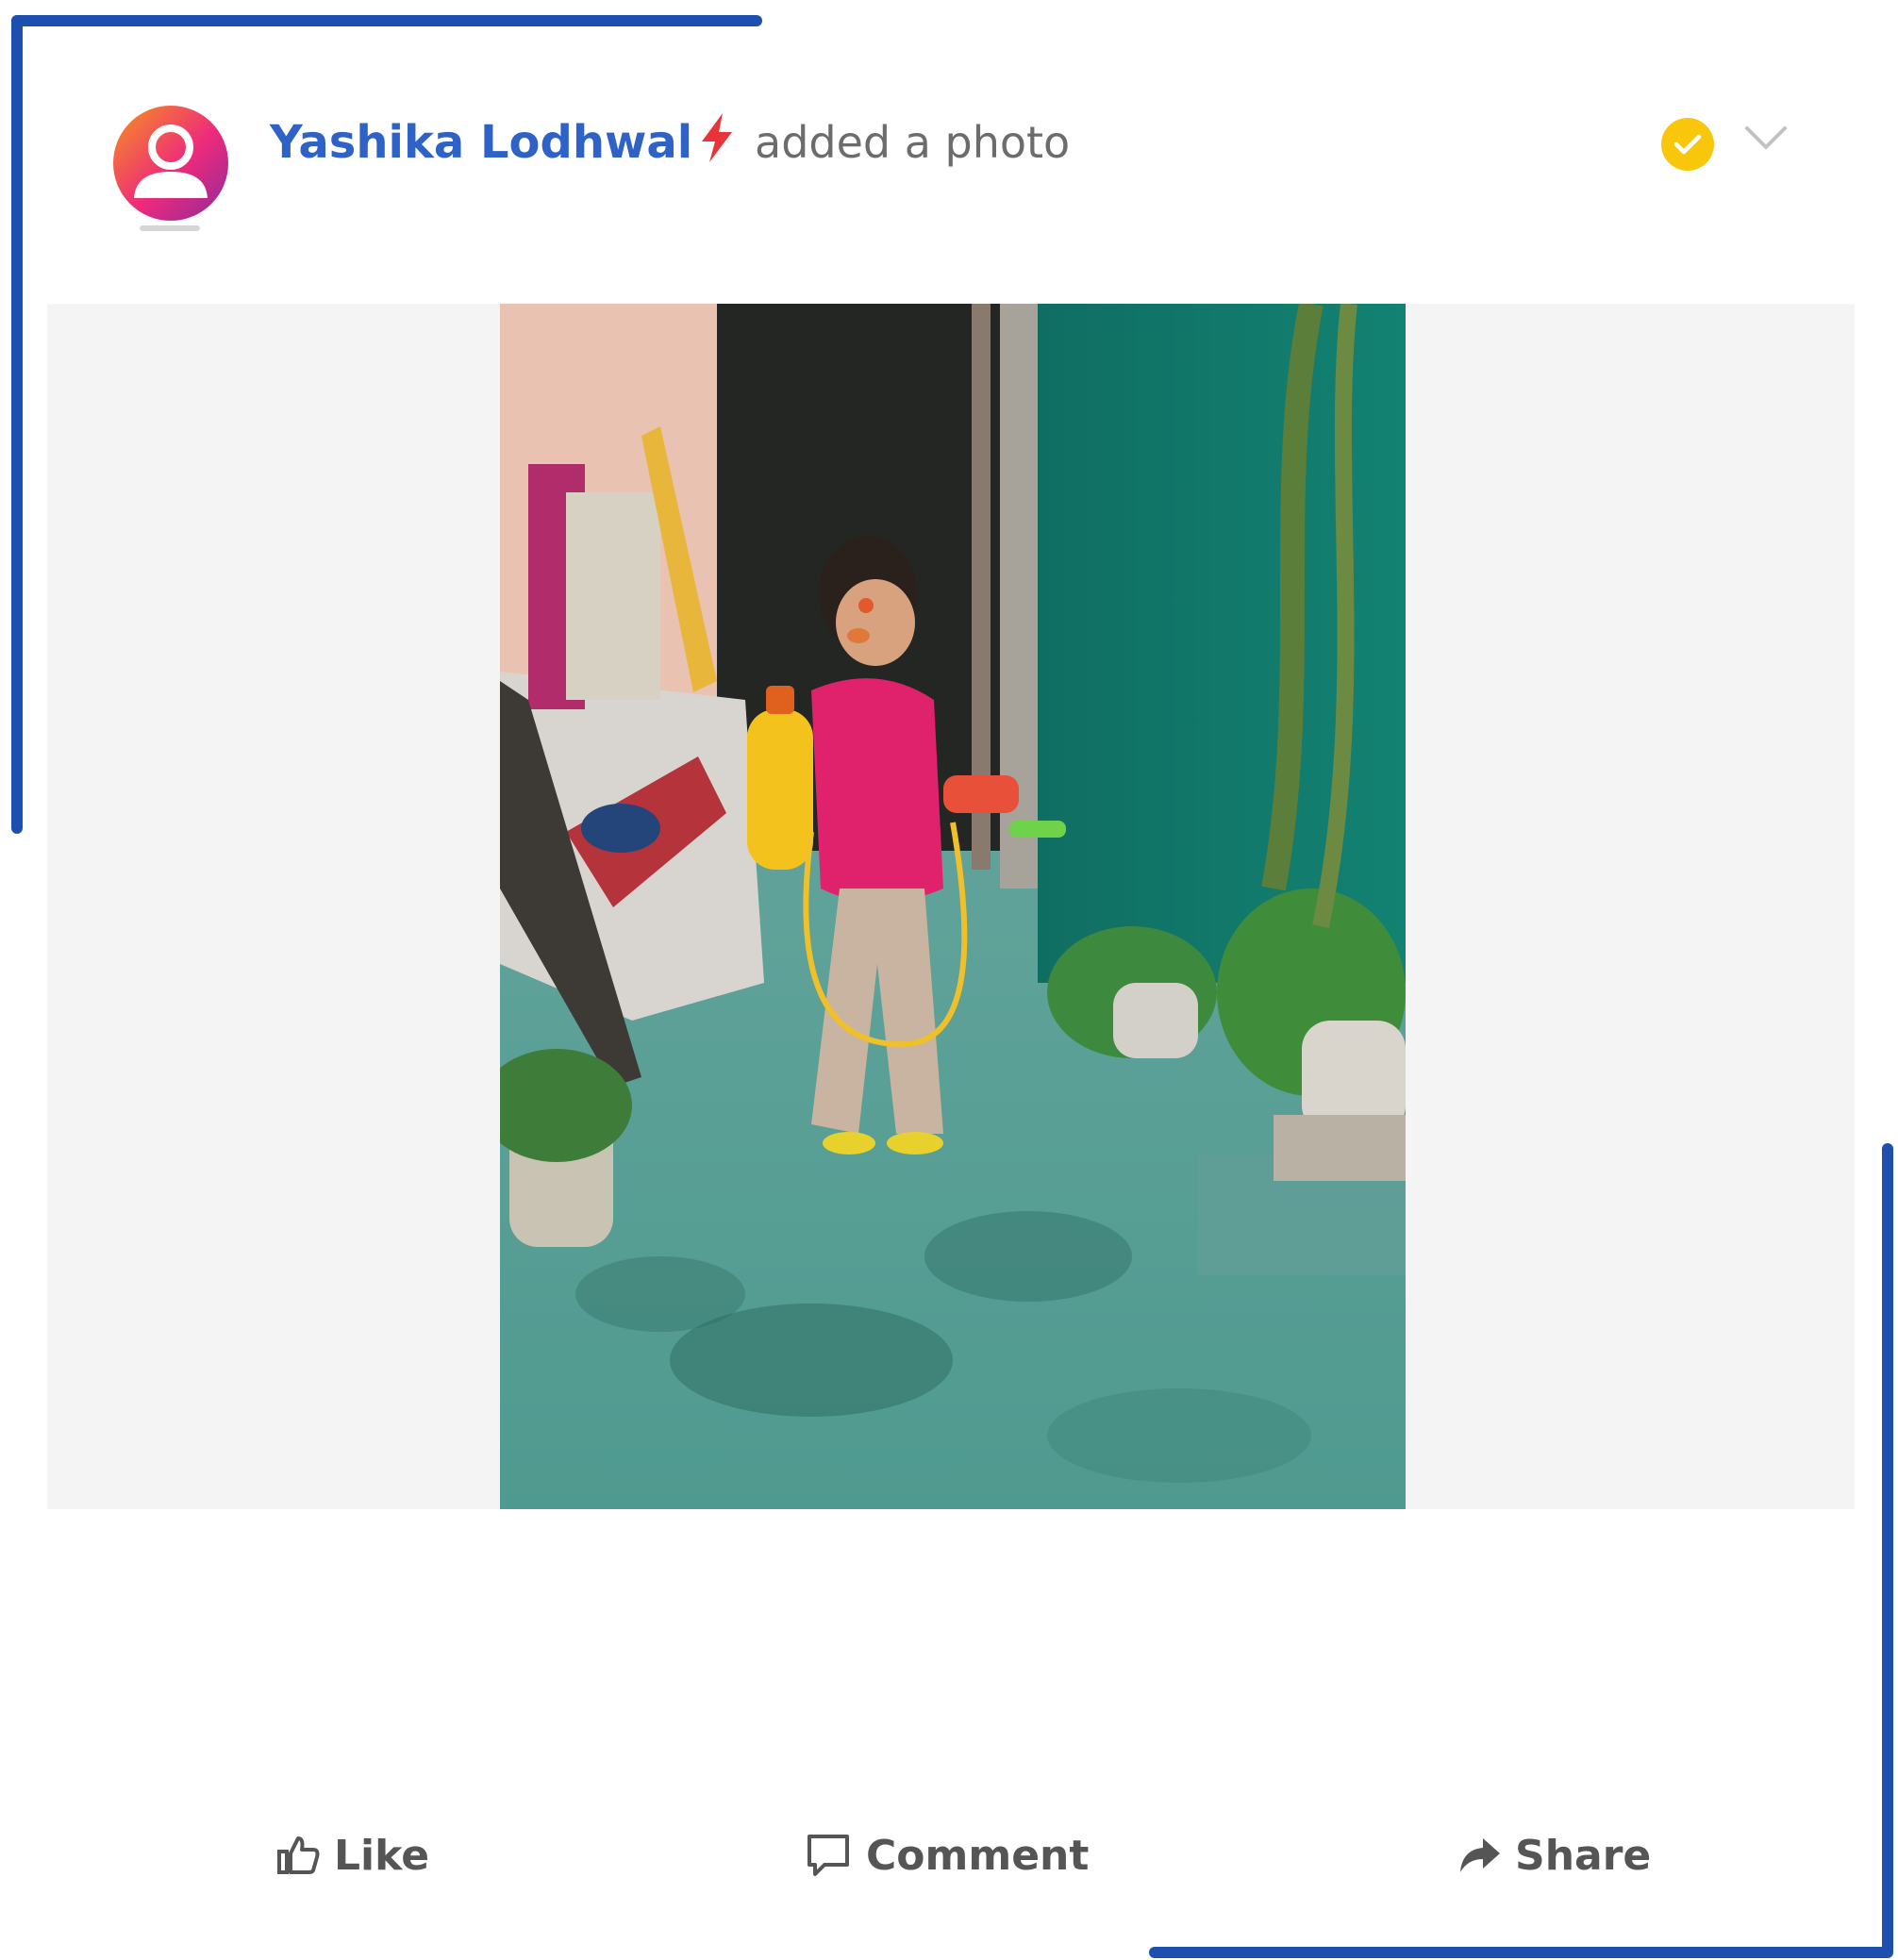  Describe the element at coordinates (717, 137) in the screenshot. I see `lightning-bolt-icon` at that location.